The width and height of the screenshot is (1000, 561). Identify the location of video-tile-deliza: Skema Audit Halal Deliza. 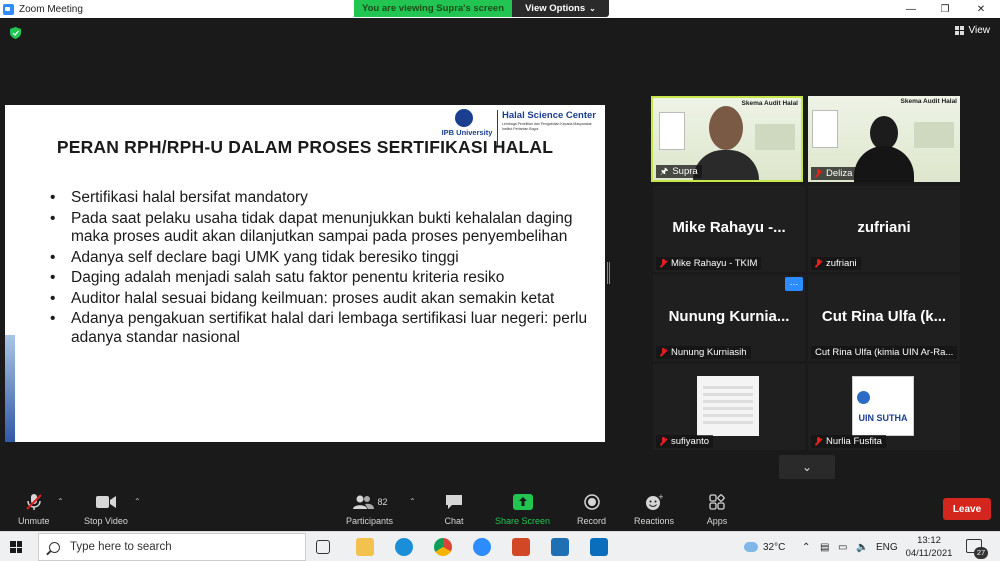
(884, 139).